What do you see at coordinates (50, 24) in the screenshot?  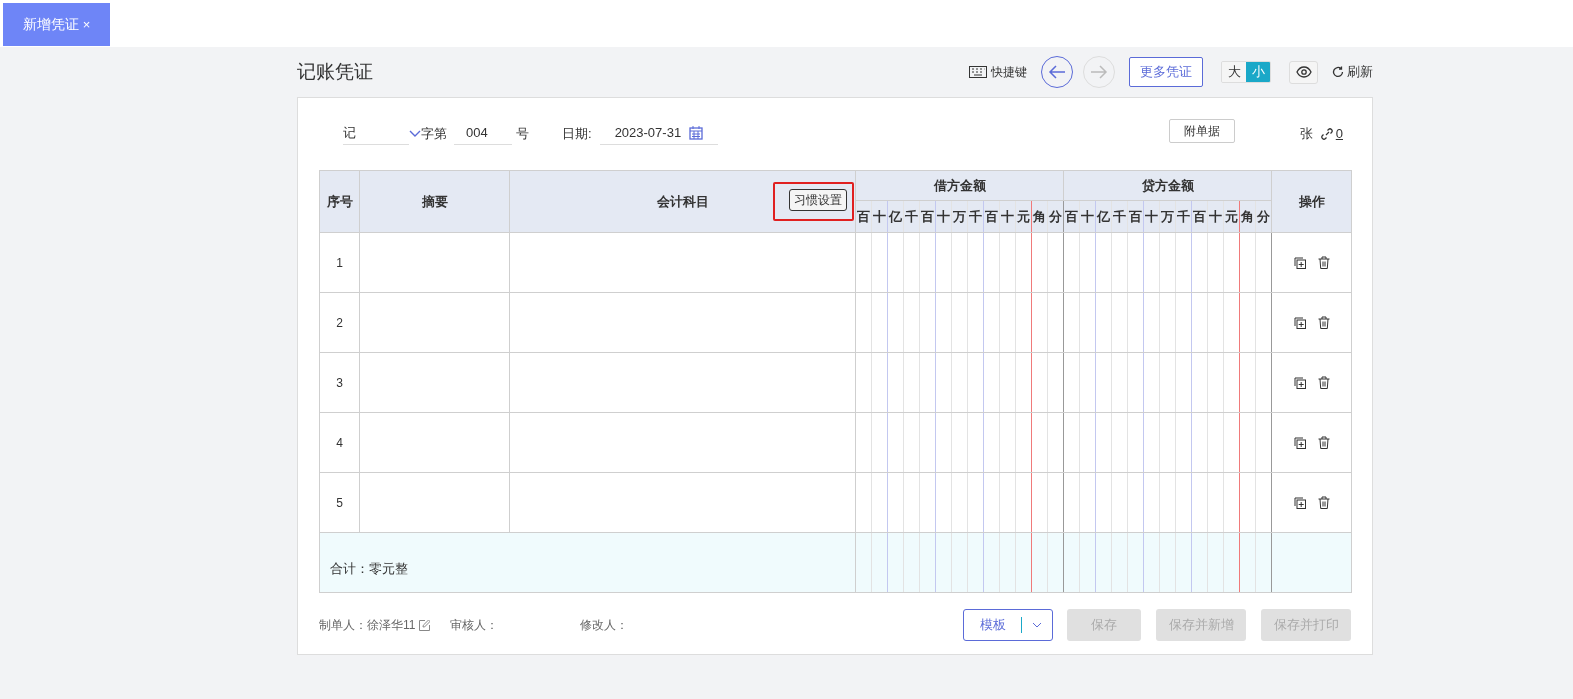 I see `tab-label: 新增凭证` at bounding box center [50, 24].